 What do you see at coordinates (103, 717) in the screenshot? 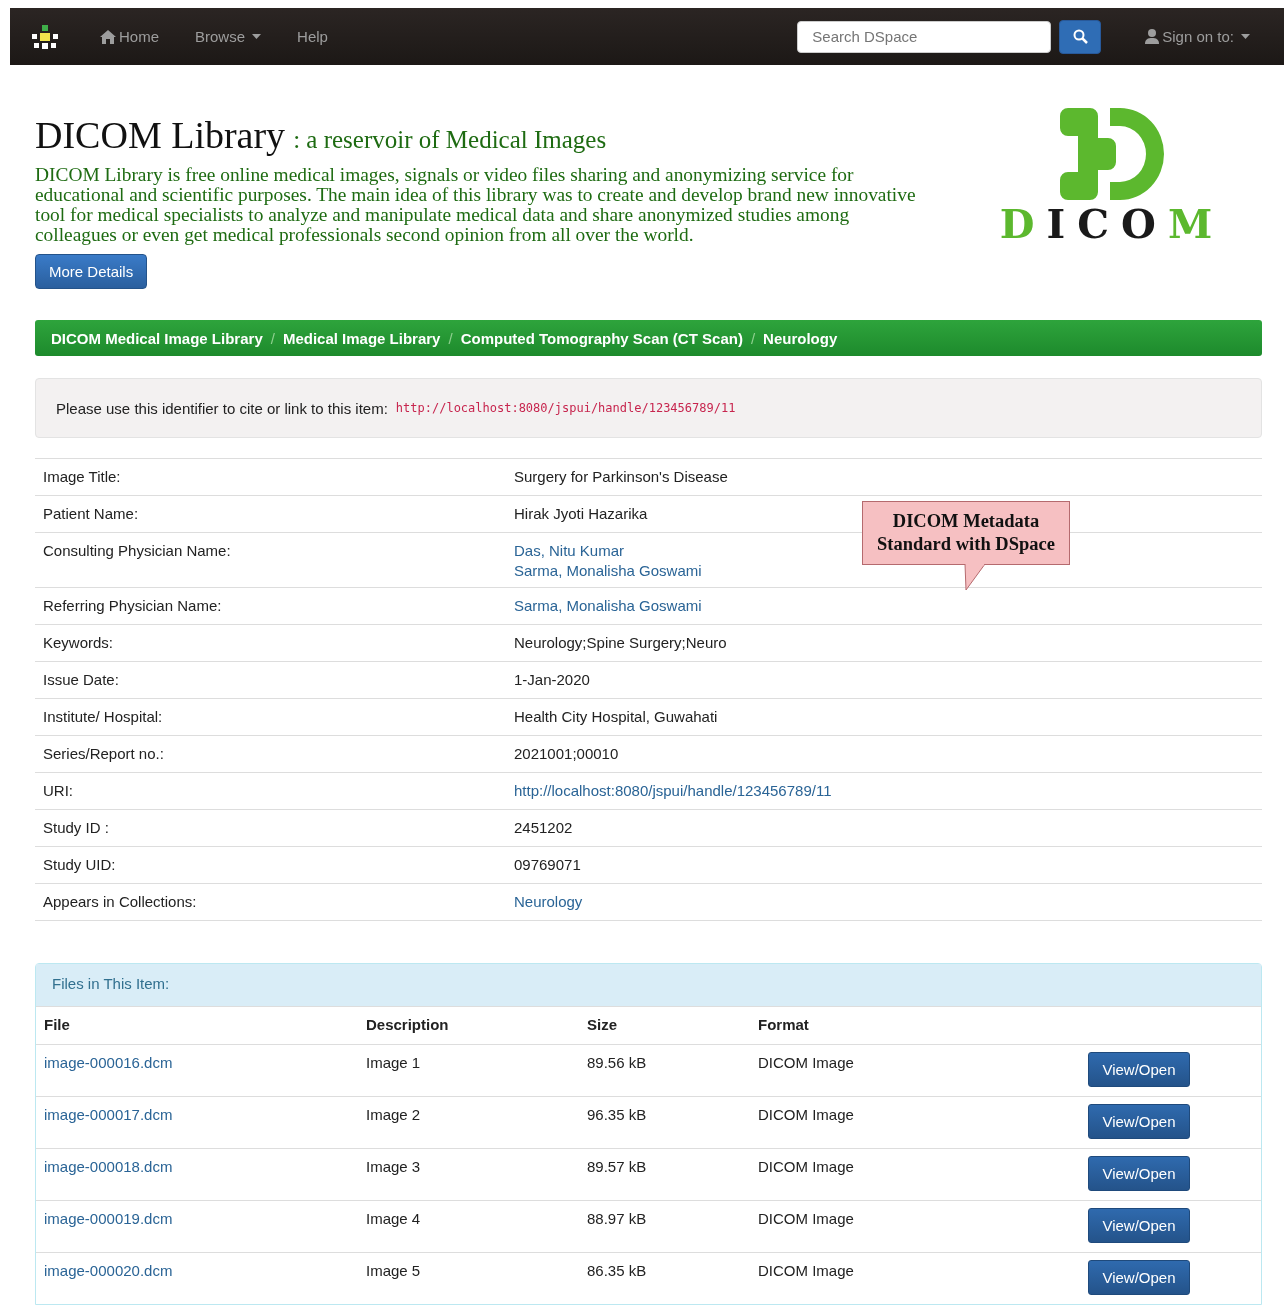
I see `metadata-label: Institute/ Hospital:` at bounding box center [103, 717].